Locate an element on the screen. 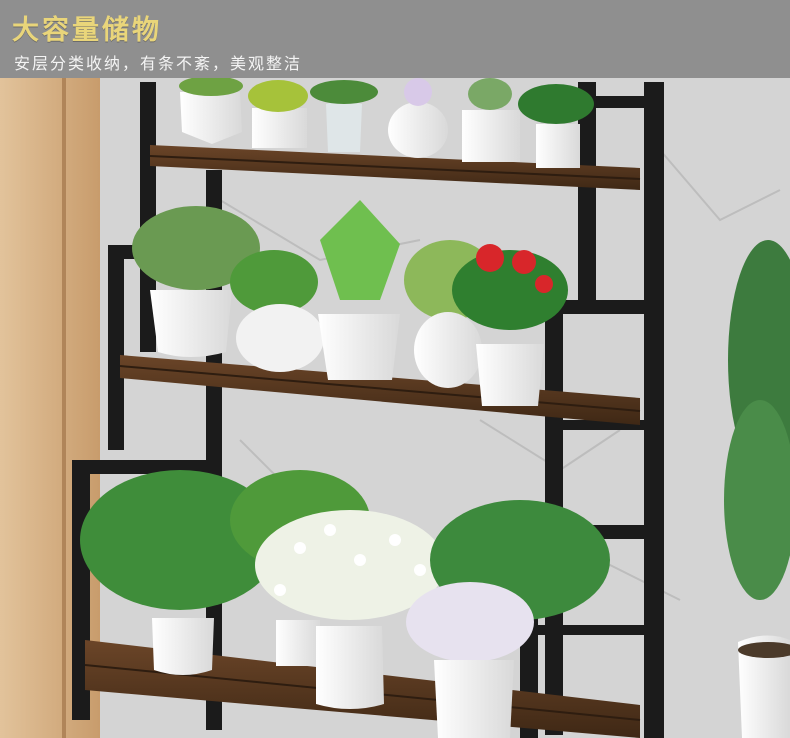 This screenshot has height=738, width=790. banner-subtitle: 安层分类收纳，有条不紊，美观整洁 is located at coordinates (158, 63).